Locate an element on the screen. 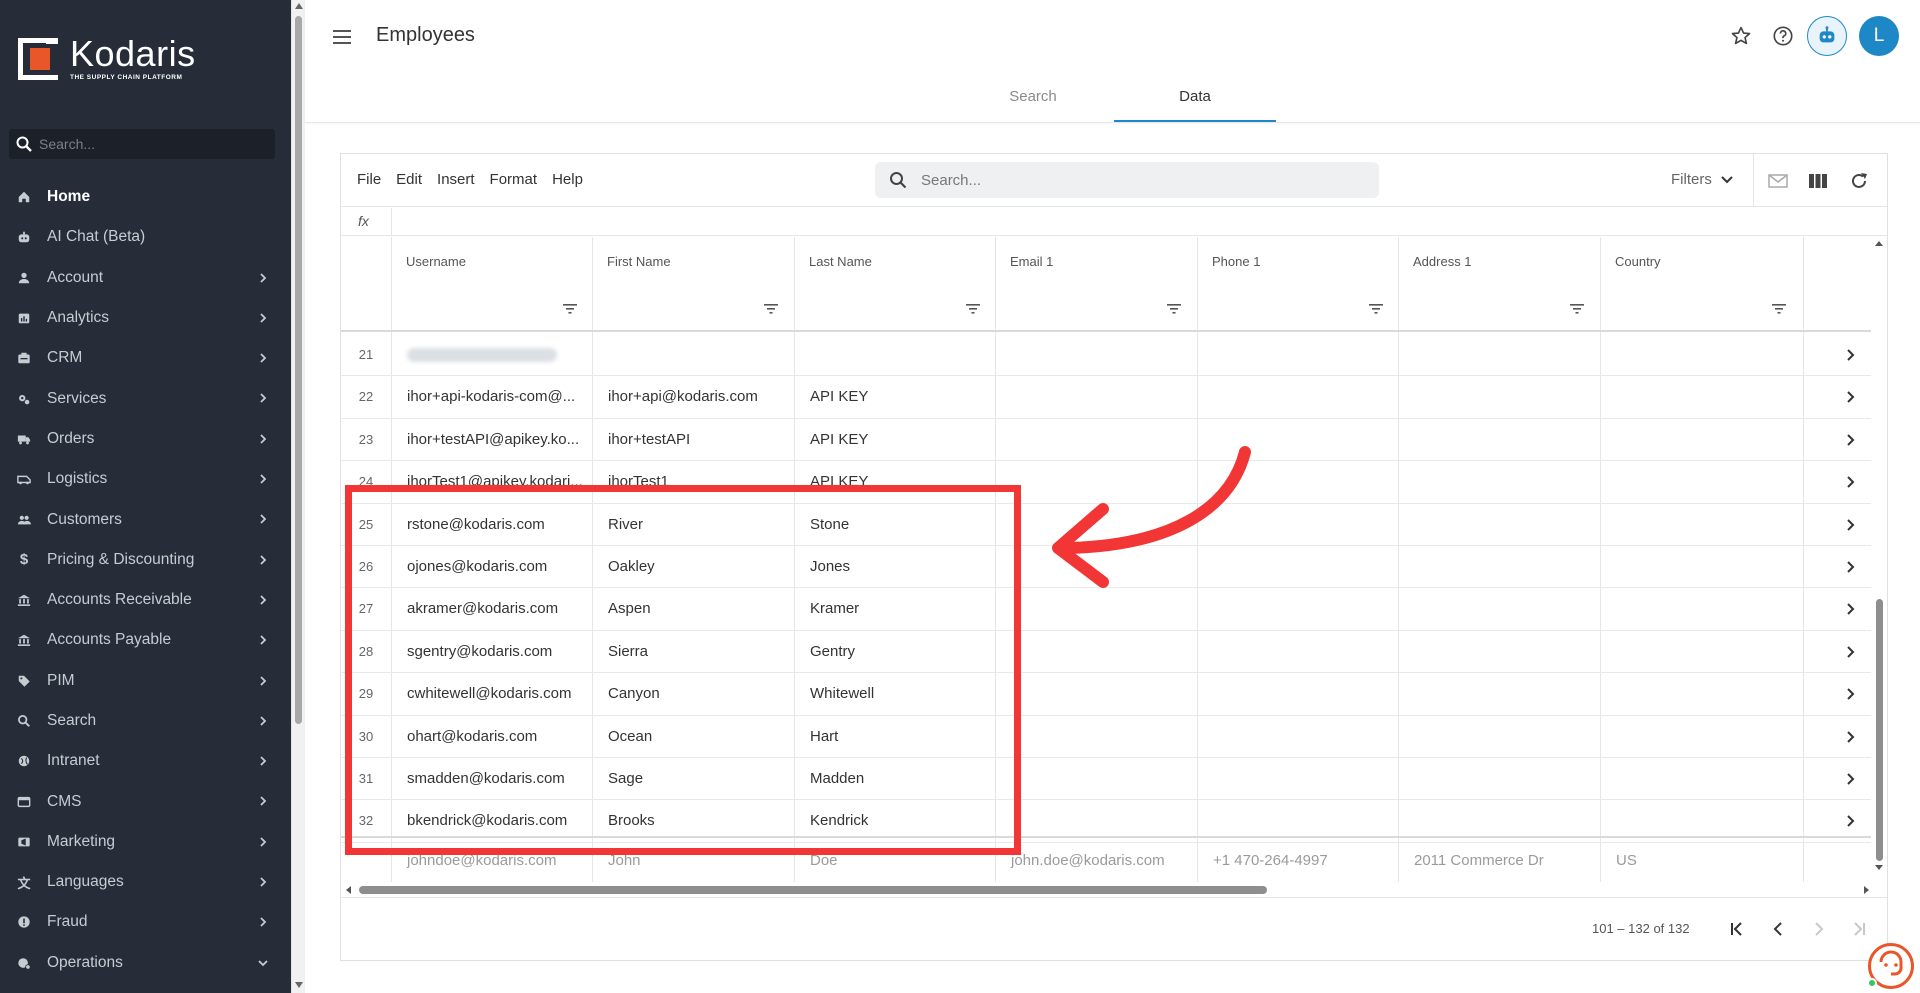  cell-first-name: Oakley is located at coordinates (692, 567).